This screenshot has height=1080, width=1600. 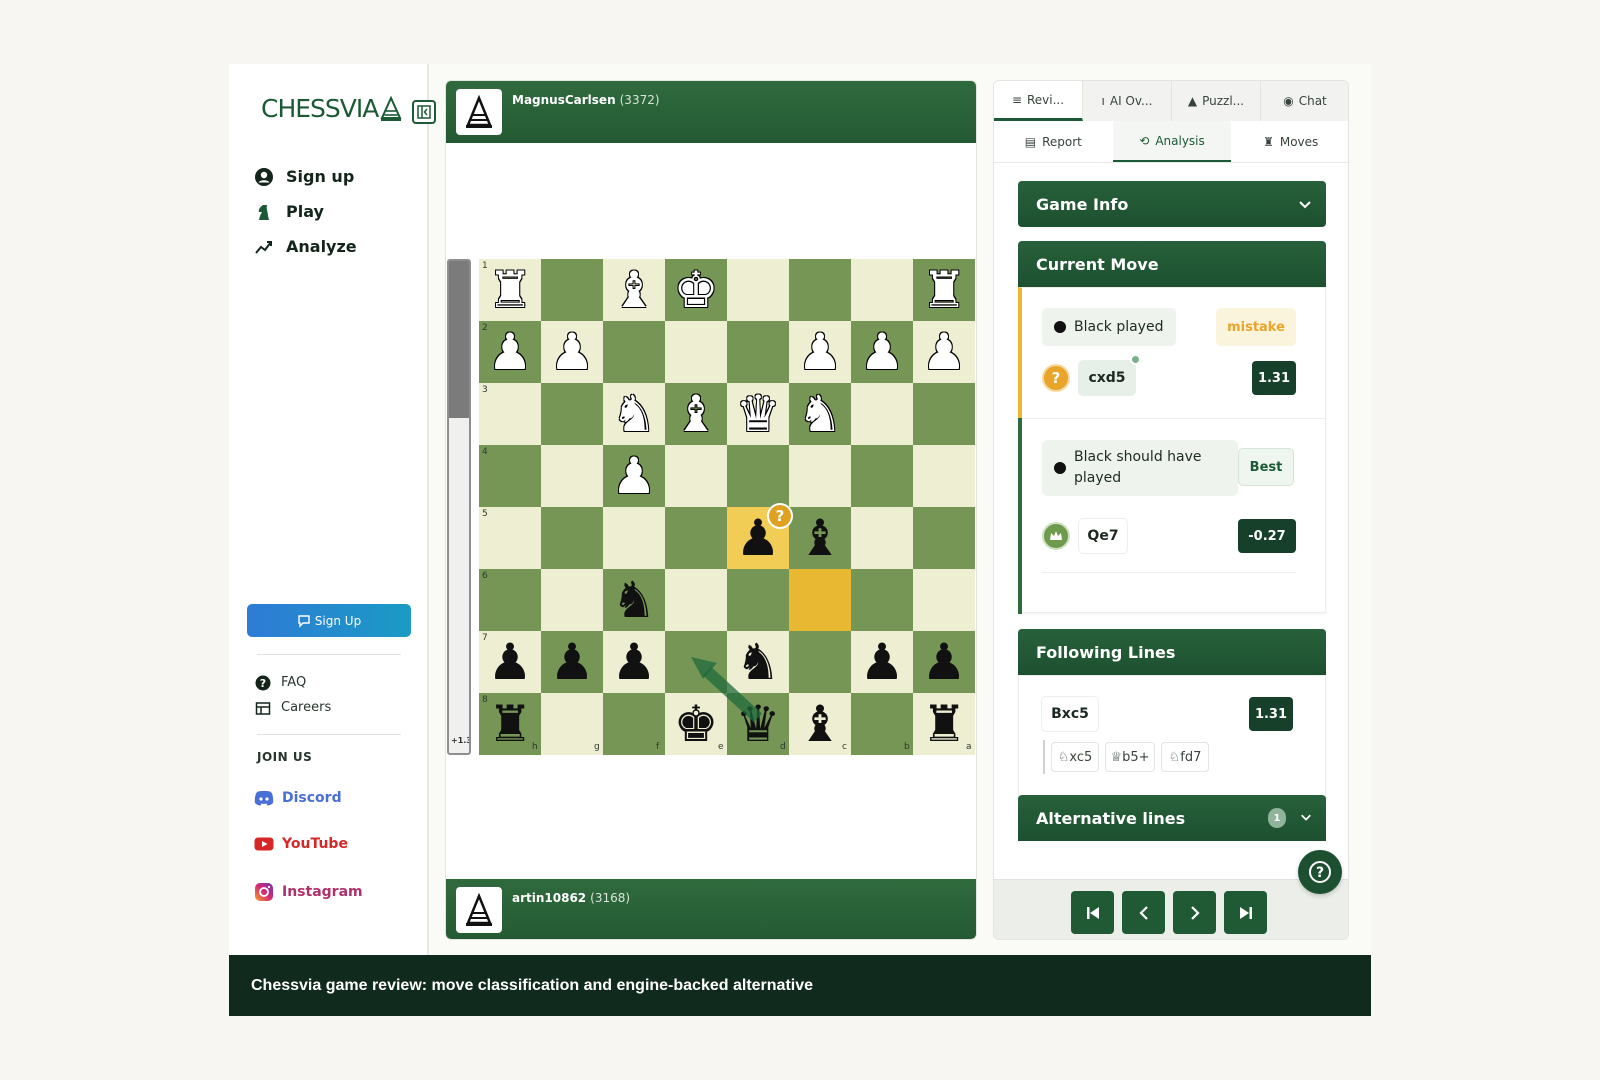 I want to click on main-line-move: Bxc5, so click(x=1070, y=714).